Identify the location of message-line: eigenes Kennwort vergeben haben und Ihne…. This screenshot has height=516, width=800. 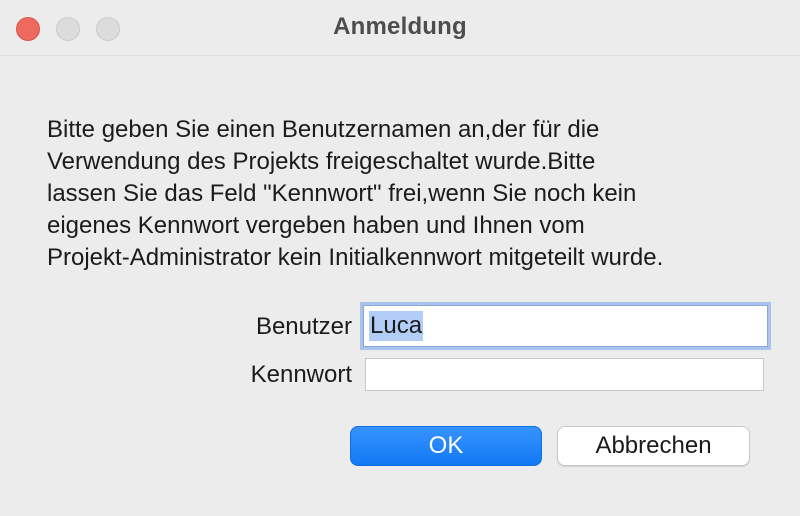
(316, 225).